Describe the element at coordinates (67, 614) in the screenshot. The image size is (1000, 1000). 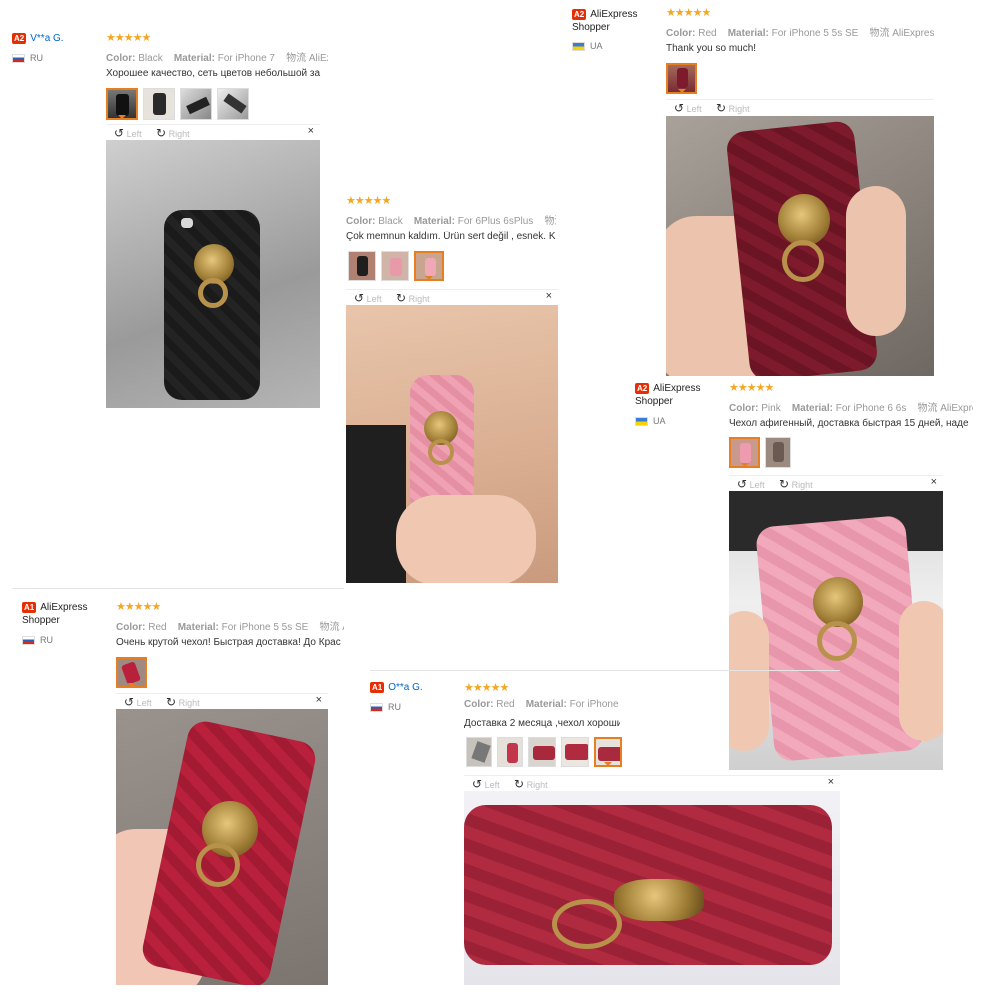
I see `reviewer-info: A1 AliExpress Shopper` at that location.